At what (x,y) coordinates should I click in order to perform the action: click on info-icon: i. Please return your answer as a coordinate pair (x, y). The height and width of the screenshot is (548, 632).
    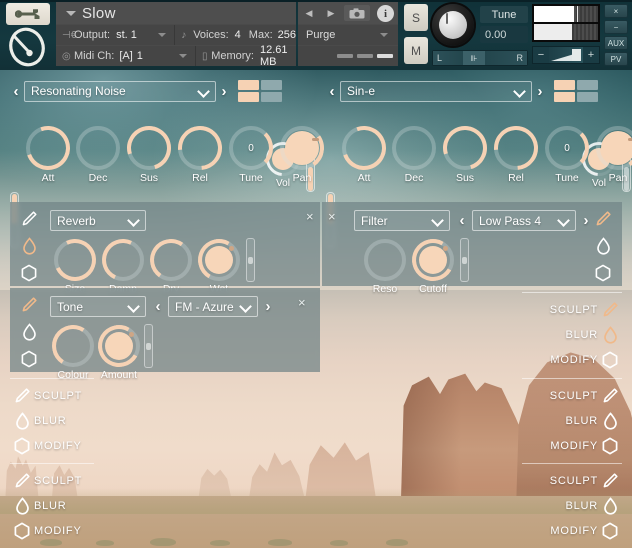
    Looking at the image, I should click on (385, 13).